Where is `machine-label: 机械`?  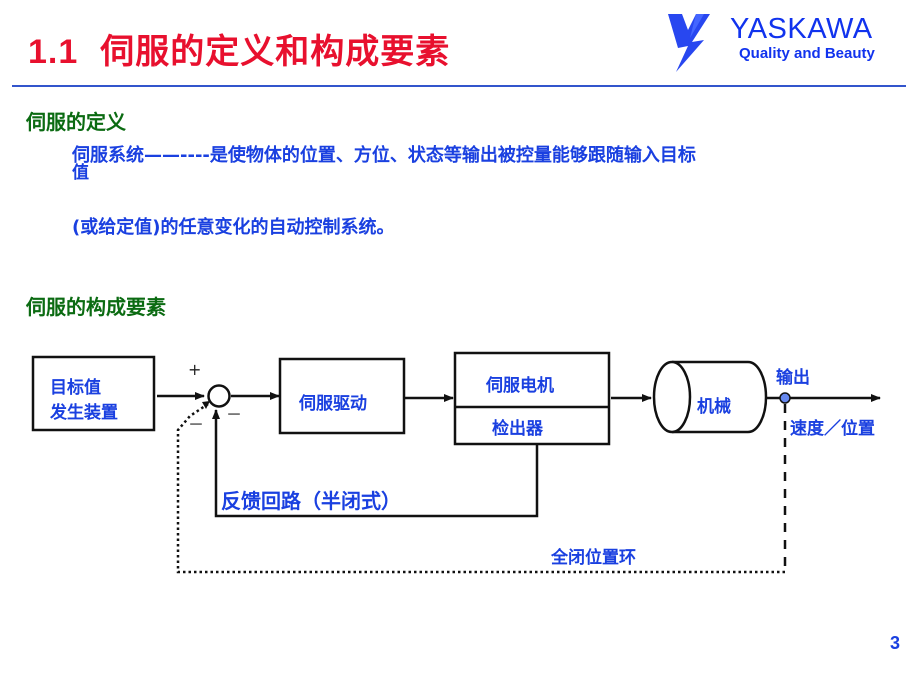 machine-label: 机械 is located at coordinates (714, 407).